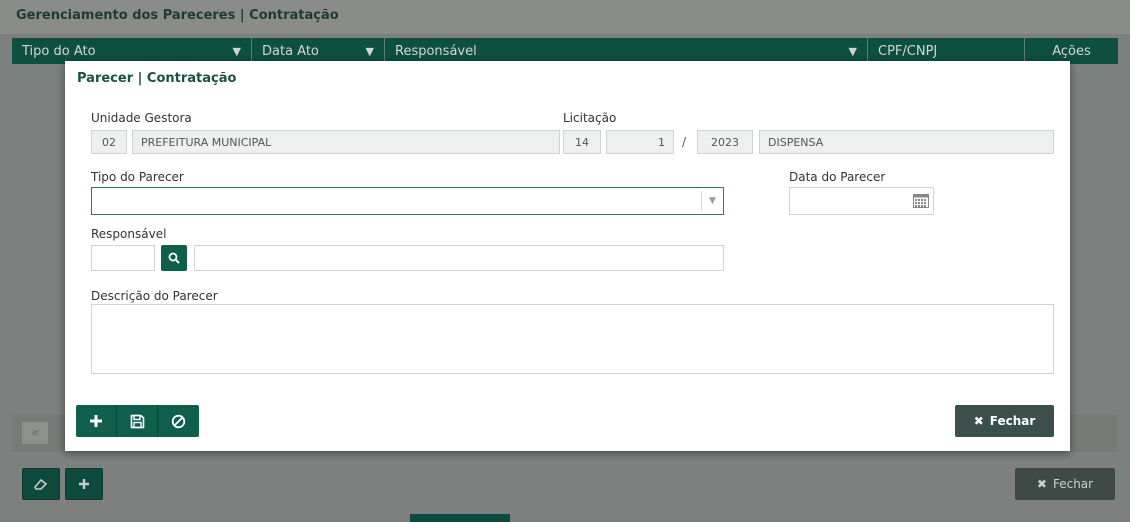 This screenshot has height=522, width=1130. I want to click on unidade-gestora-code-field: 02, so click(109, 142).